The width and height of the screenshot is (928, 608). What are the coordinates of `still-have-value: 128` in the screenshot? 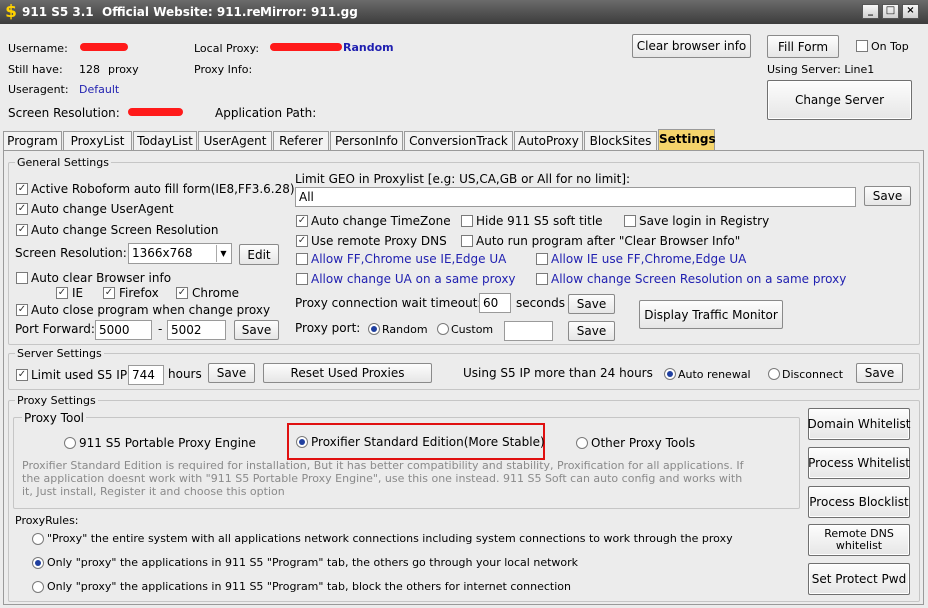 It's located at (89, 69).